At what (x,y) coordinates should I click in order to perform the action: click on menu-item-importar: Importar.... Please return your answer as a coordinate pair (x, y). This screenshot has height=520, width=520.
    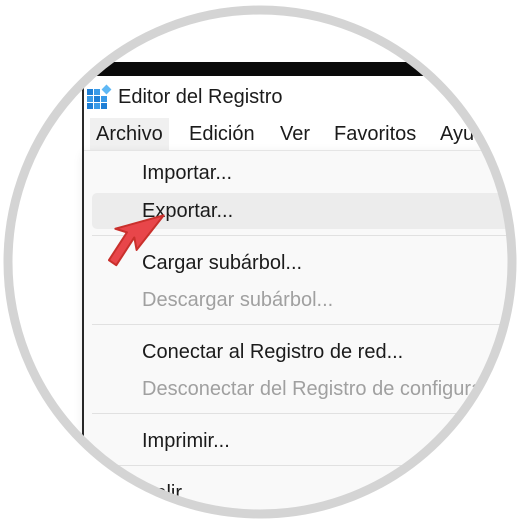
    Looking at the image, I should click on (306, 173).